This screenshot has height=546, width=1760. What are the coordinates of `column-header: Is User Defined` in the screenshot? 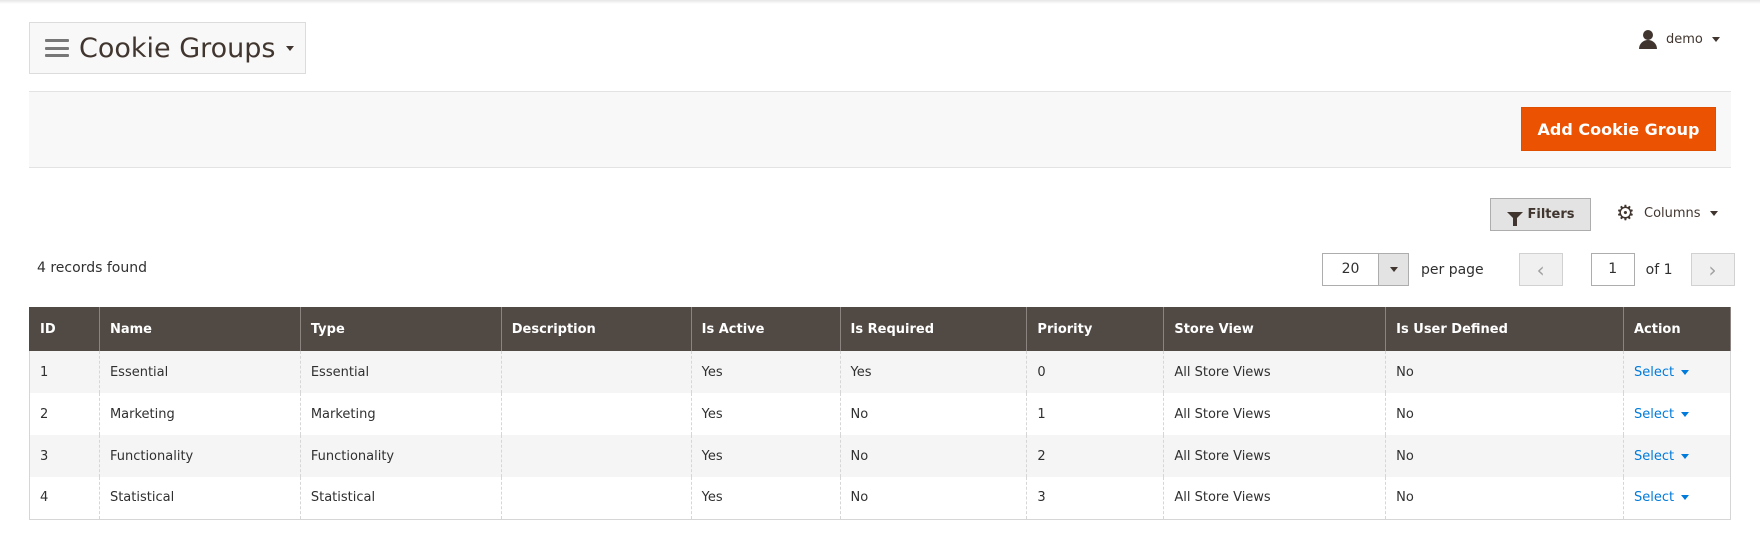 It's located at (1504, 329).